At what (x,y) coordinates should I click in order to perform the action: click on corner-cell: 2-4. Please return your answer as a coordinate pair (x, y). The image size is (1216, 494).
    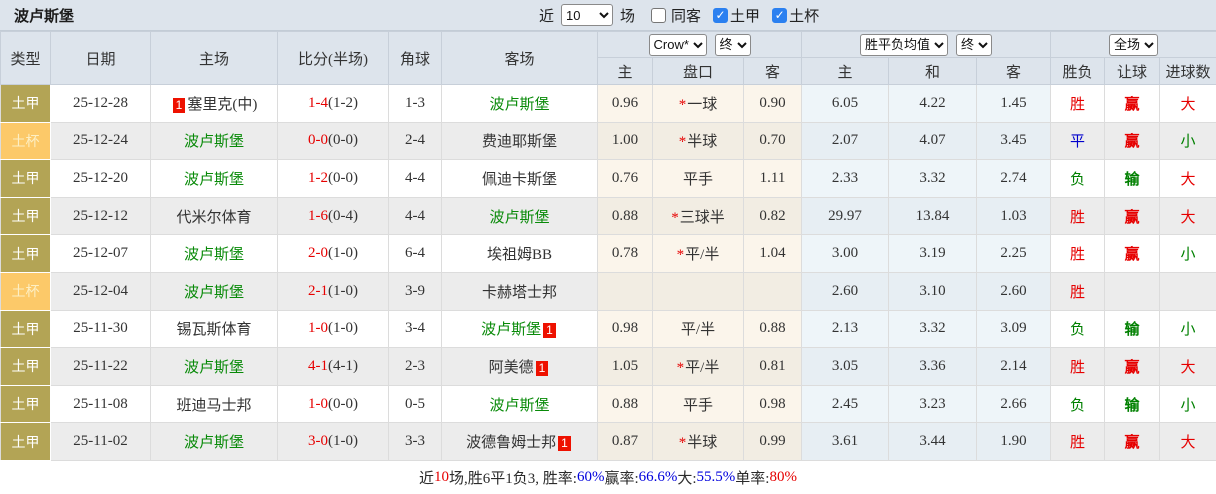
    Looking at the image, I should click on (415, 141).